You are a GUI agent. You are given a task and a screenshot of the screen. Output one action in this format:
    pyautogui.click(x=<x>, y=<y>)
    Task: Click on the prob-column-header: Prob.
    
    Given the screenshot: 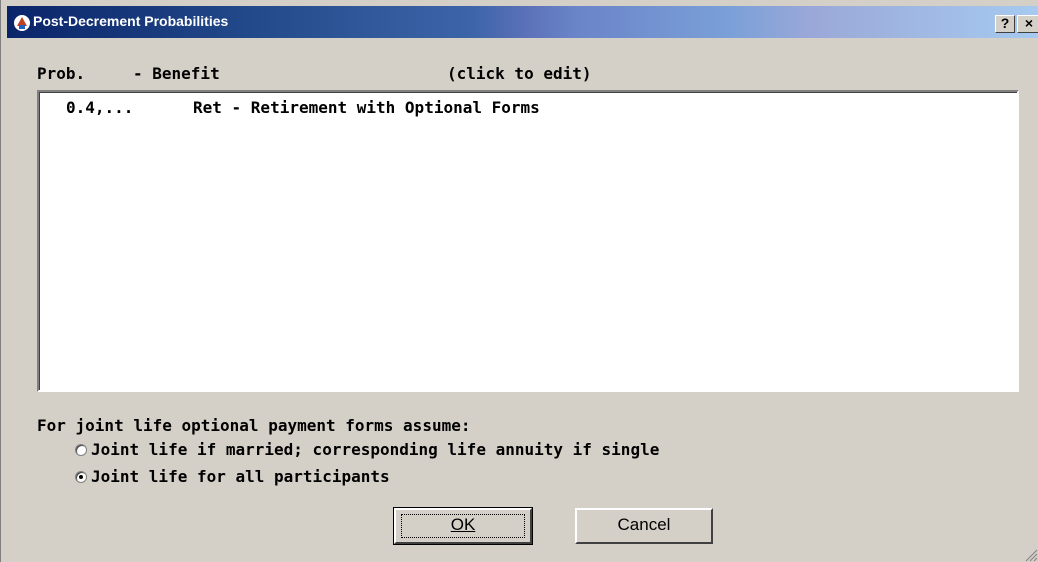 What is the action you would take?
    pyautogui.click(x=61, y=73)
    